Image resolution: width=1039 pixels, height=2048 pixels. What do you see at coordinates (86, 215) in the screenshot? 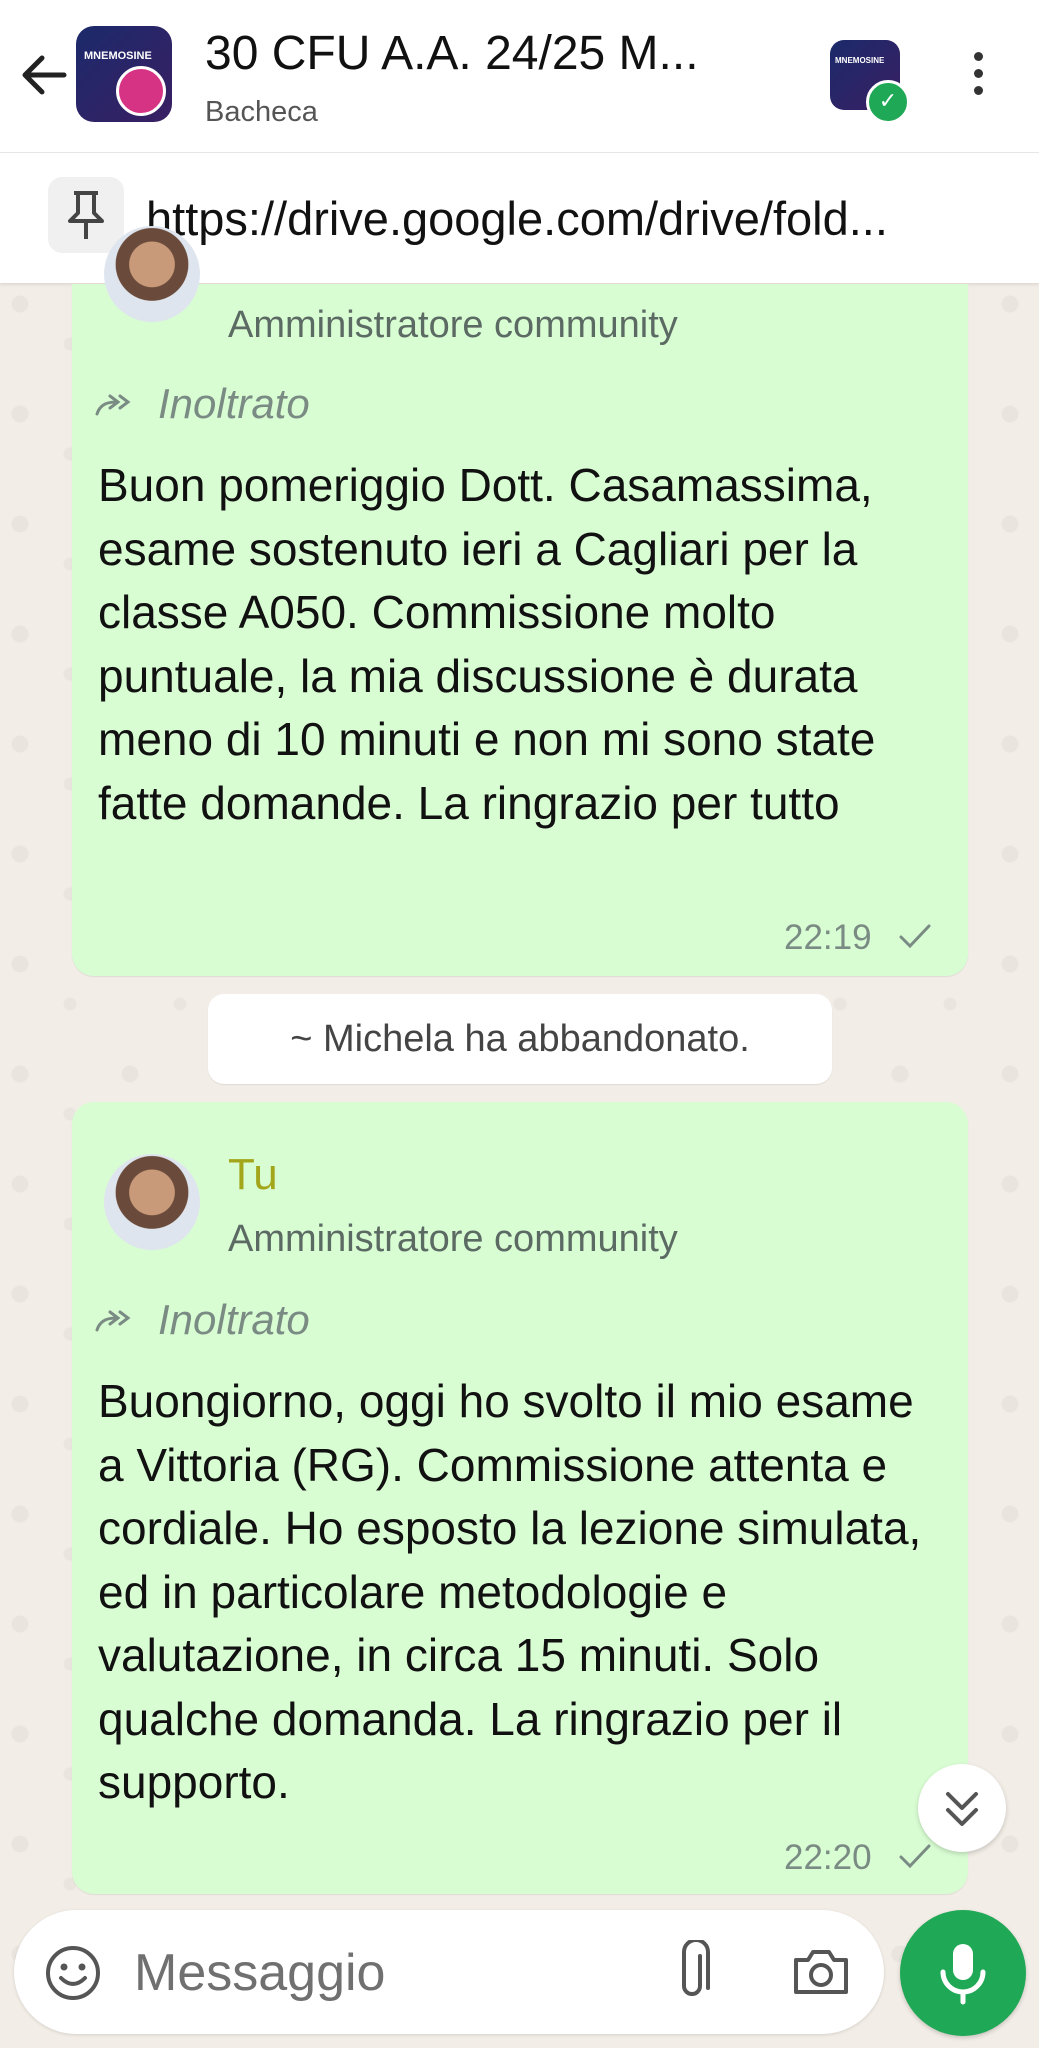
I see `pin-icon` at bounding box center [86, 215].